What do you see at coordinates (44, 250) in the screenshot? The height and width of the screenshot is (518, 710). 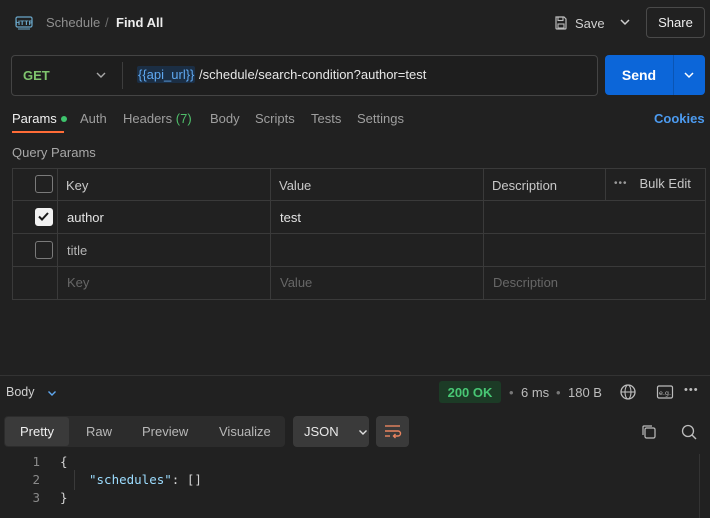 I see `param-checkbox-title` at bounding box center [44, 250].